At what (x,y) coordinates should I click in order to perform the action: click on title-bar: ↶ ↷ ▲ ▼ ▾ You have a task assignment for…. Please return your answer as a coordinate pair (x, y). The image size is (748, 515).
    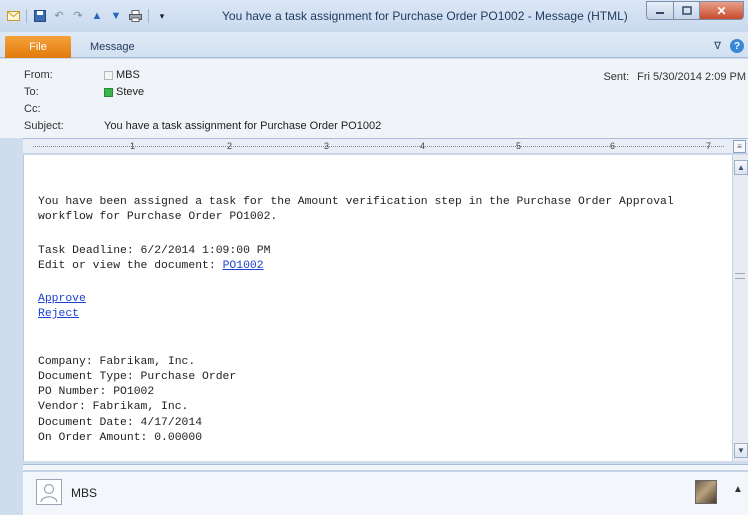
    Looking at the image, I should click on (374, 16).